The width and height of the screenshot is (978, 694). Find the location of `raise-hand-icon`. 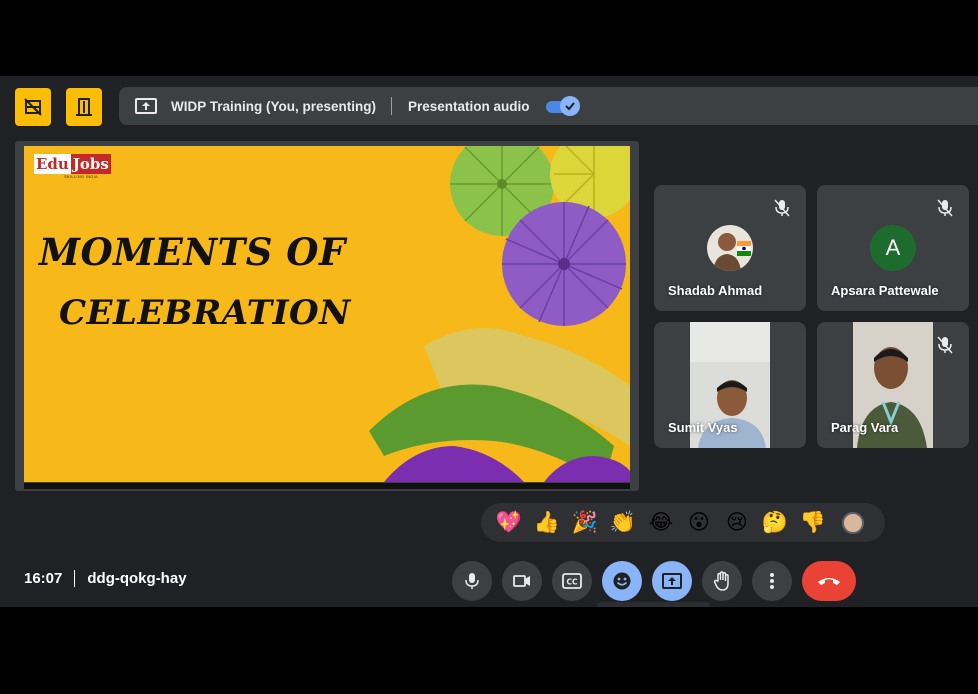

raise-hand-icon is located at coordinates (721, 581).